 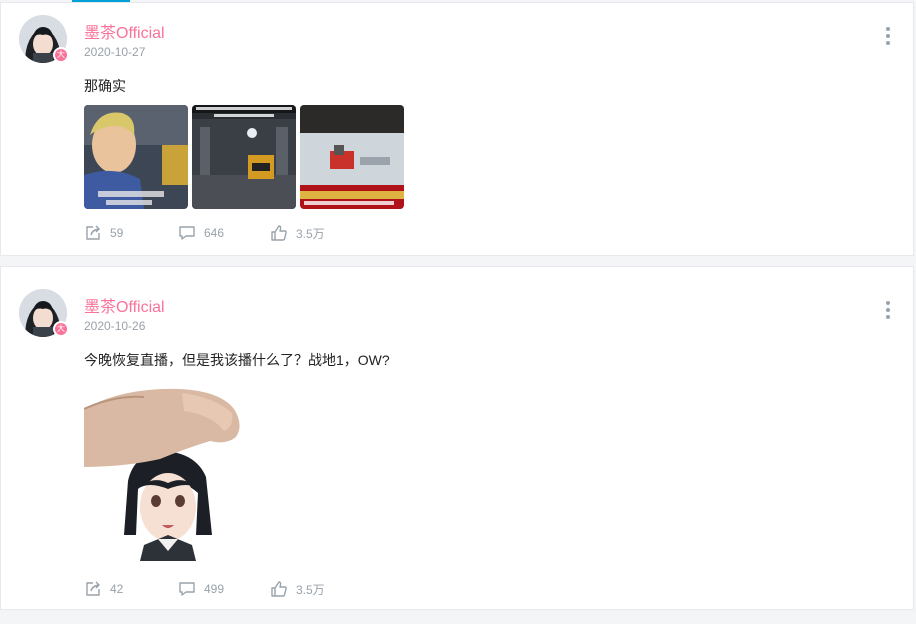 I want to click on comment-count: 646, so click(x=214, y=233).